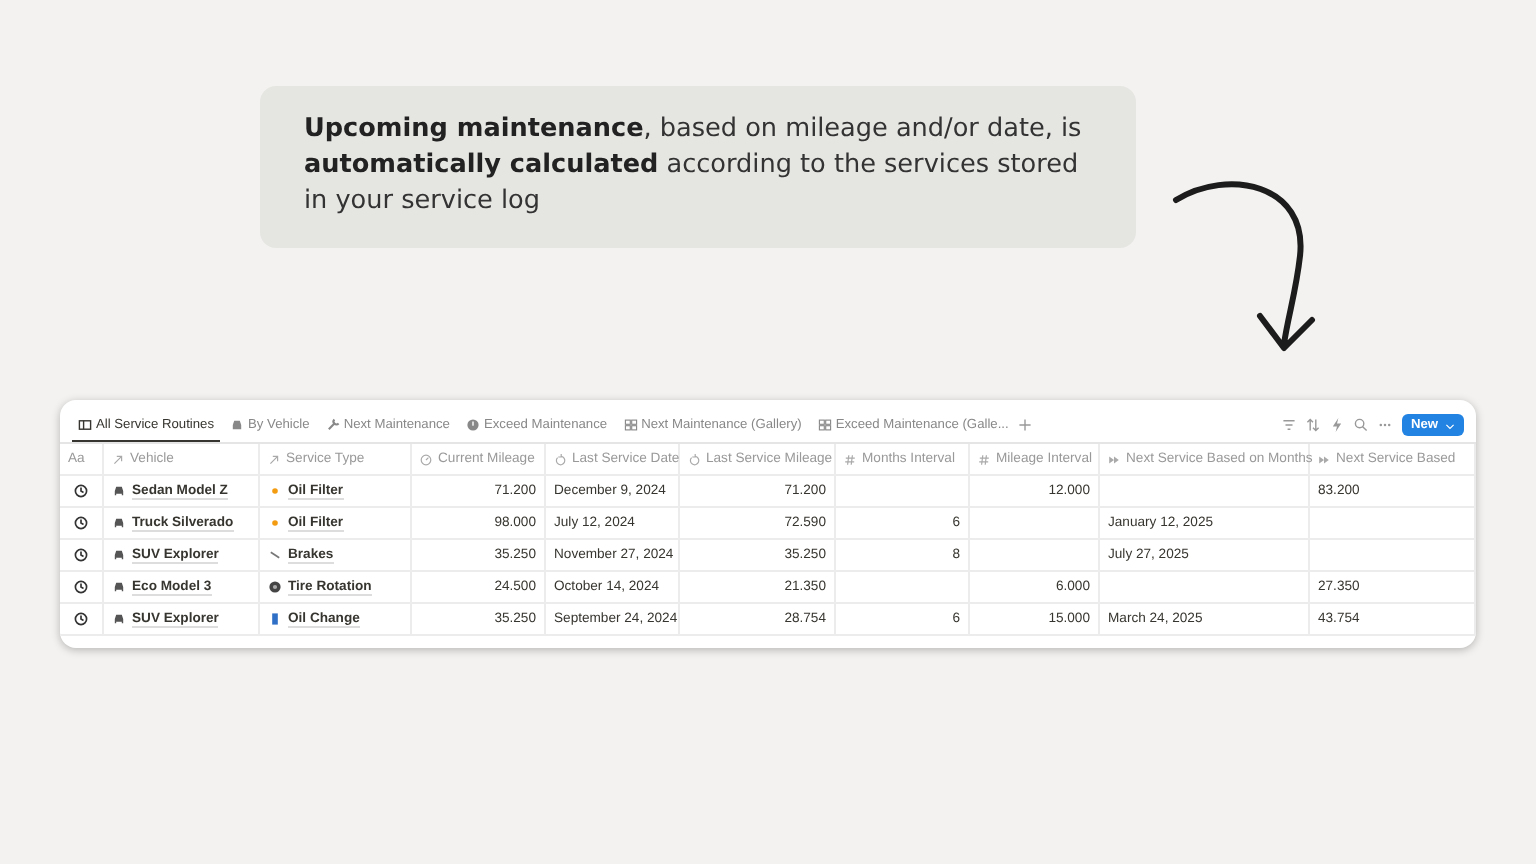 This screenshot has height=864, width=1536. I want to click on caret-icon, so click(1450, 425).